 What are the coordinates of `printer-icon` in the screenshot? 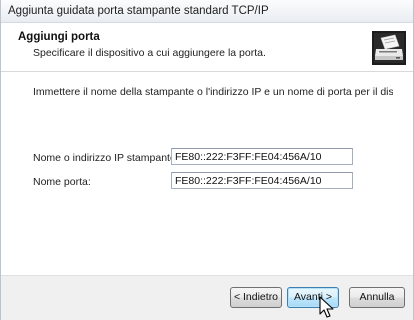 It's located at (389, 48).